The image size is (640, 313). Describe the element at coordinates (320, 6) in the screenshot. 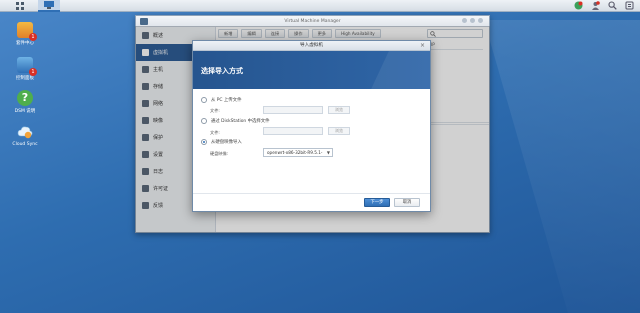

I see `taskbar` at that location.